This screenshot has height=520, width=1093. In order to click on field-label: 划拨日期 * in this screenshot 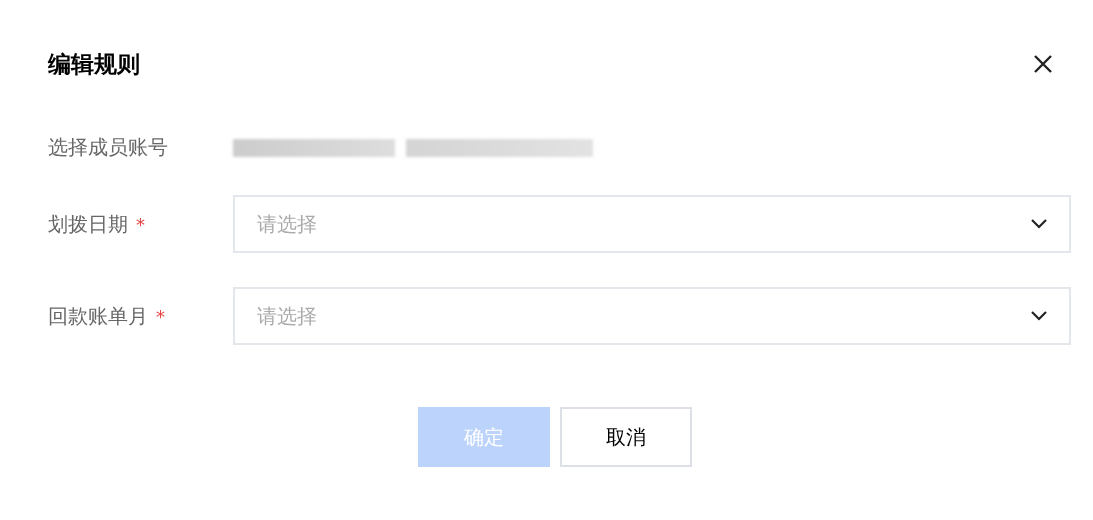, I will do `click(97, 224)`.